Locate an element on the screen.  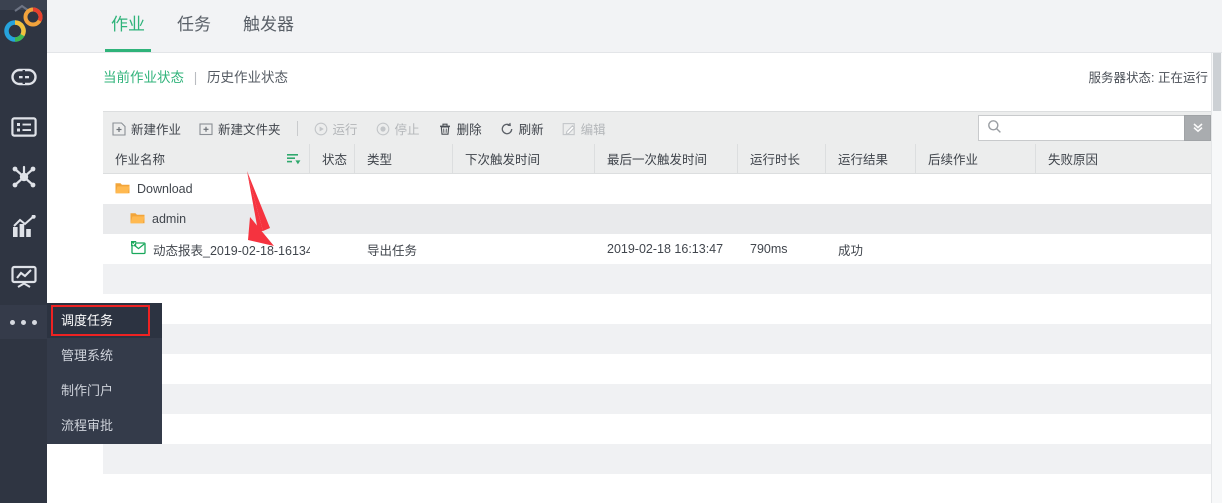
cell-duration: 790ms is located at coordinates (769, 249).